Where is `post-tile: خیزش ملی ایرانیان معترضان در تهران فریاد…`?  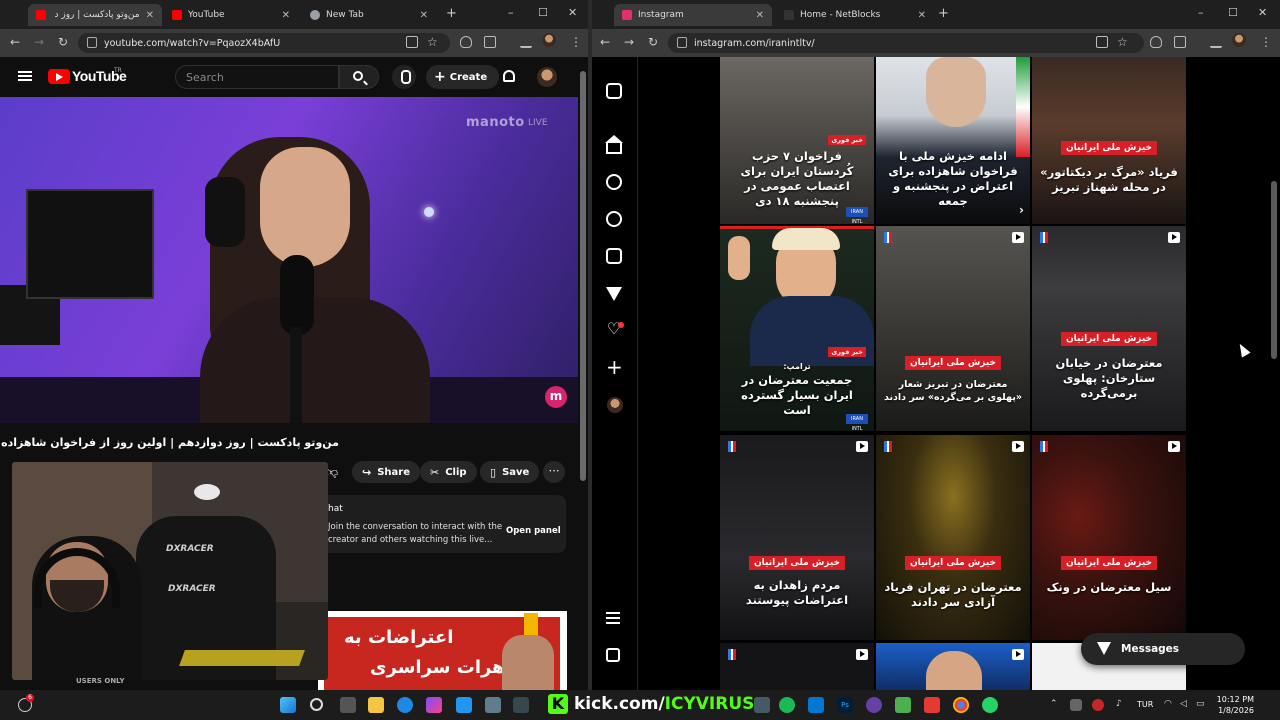 post-tile: خیزش ملی ایرانیان معترضان در تهران فریاد… is located at coordinates (953, 537).